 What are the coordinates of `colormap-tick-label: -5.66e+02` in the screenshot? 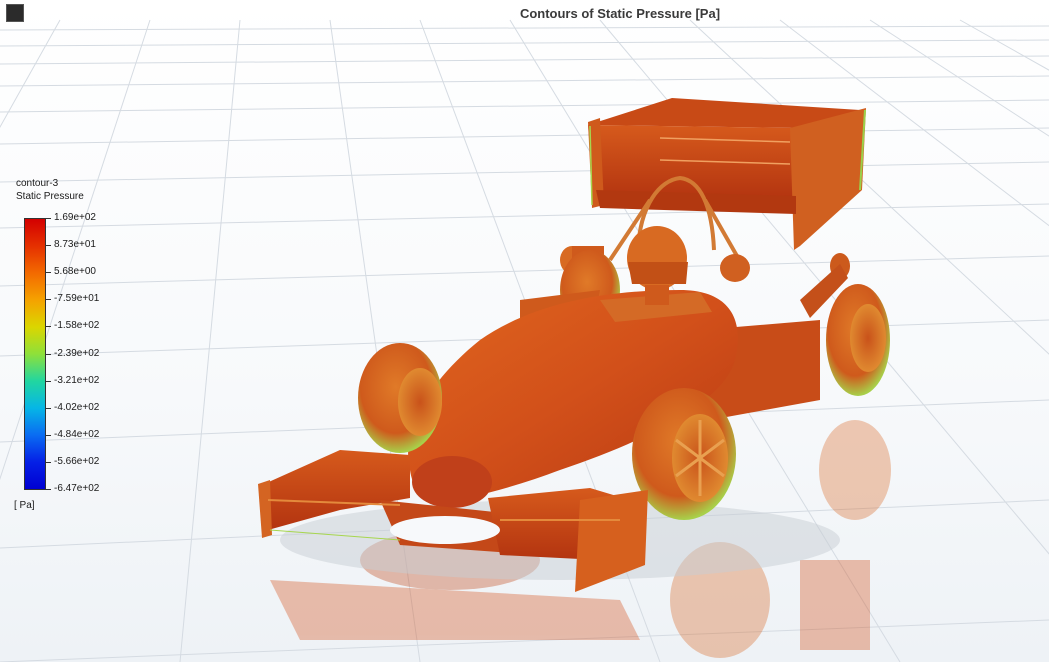 It's located at (77, 461).